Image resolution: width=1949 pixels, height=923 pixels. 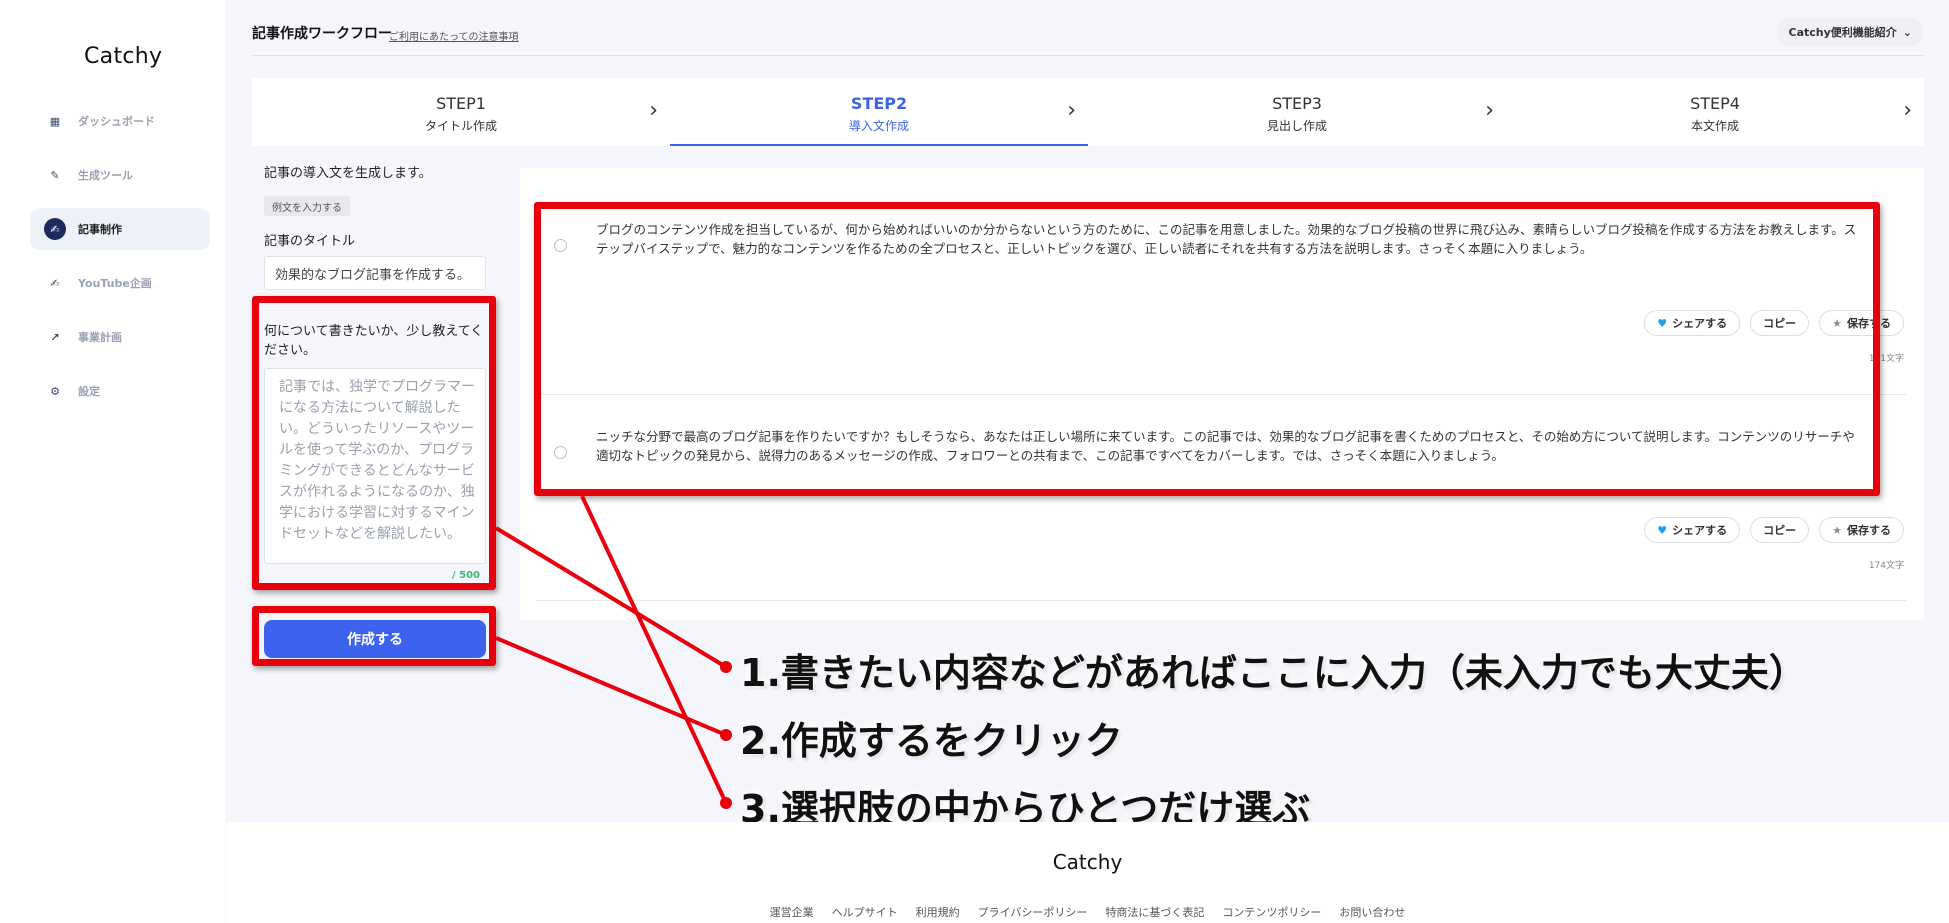 I want to click on footer-link: プライバシーポリシー, so click(x=1033, y=912).